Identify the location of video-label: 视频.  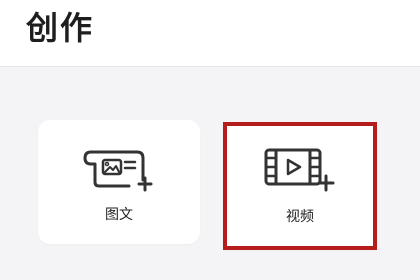
(300, 217).